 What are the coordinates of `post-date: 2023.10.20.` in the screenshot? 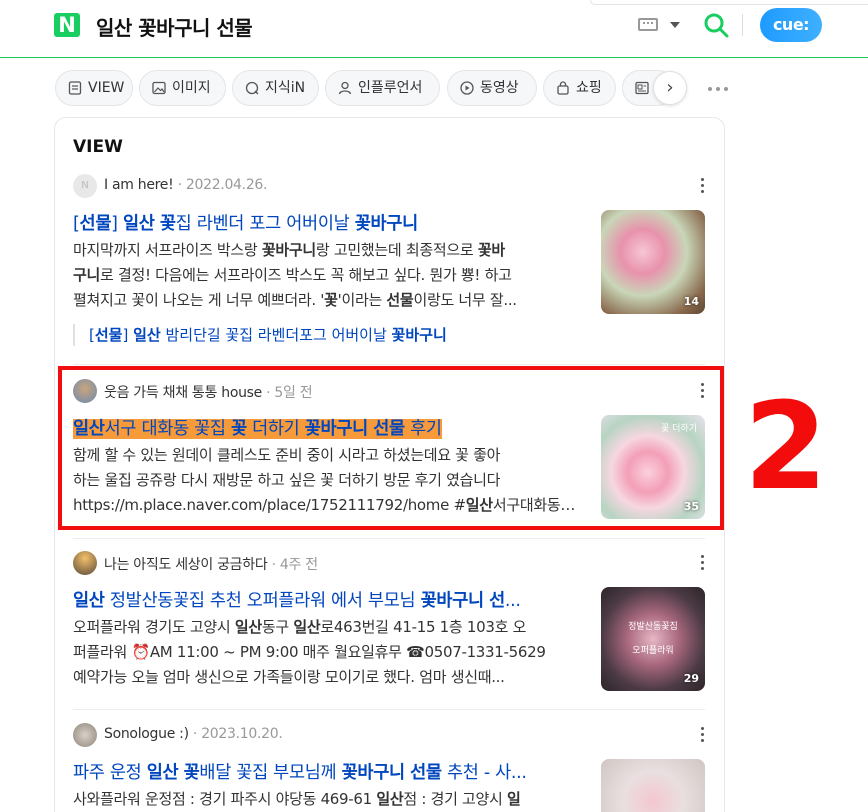 It's located at (242, 734).